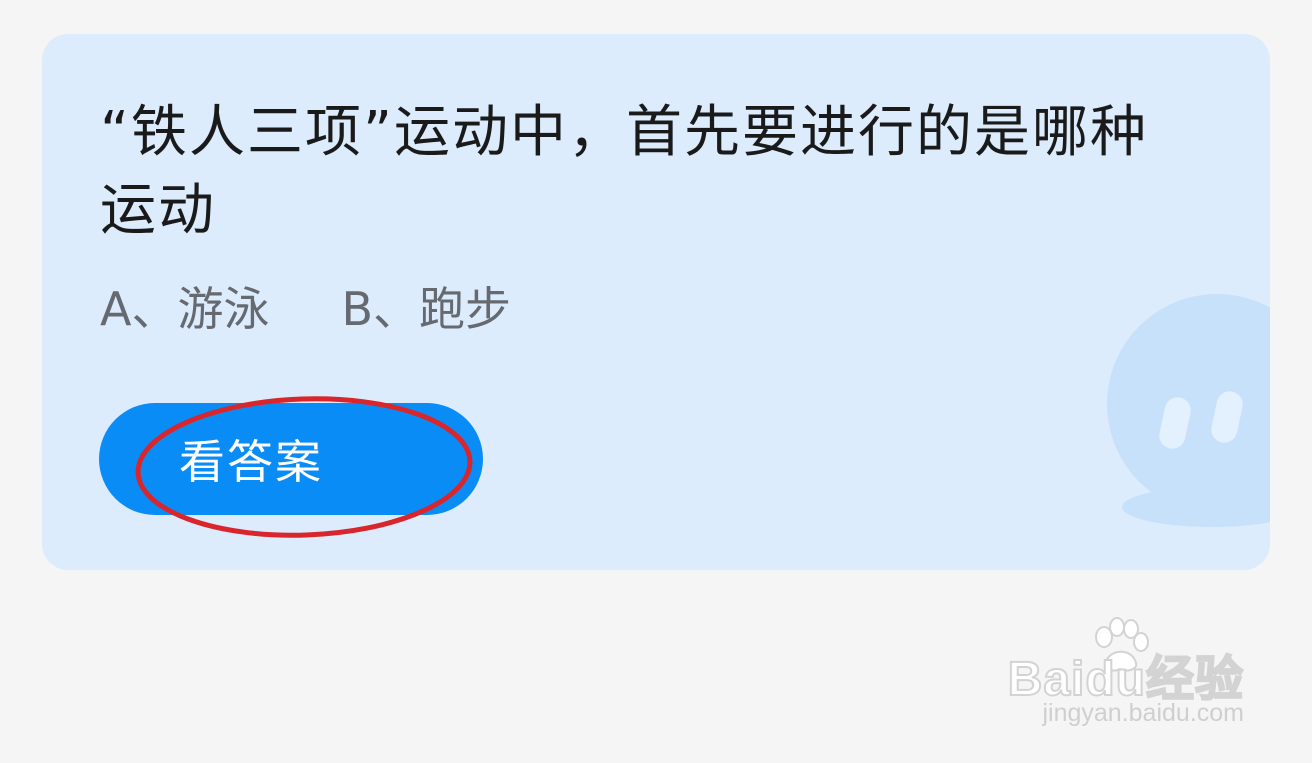 The height and width of the screenshot is (763, 1312). Describe the element at coordinates (1143, 713) in the screenshot. I see `watermark-url: jingyan.baidu.com` at that location.